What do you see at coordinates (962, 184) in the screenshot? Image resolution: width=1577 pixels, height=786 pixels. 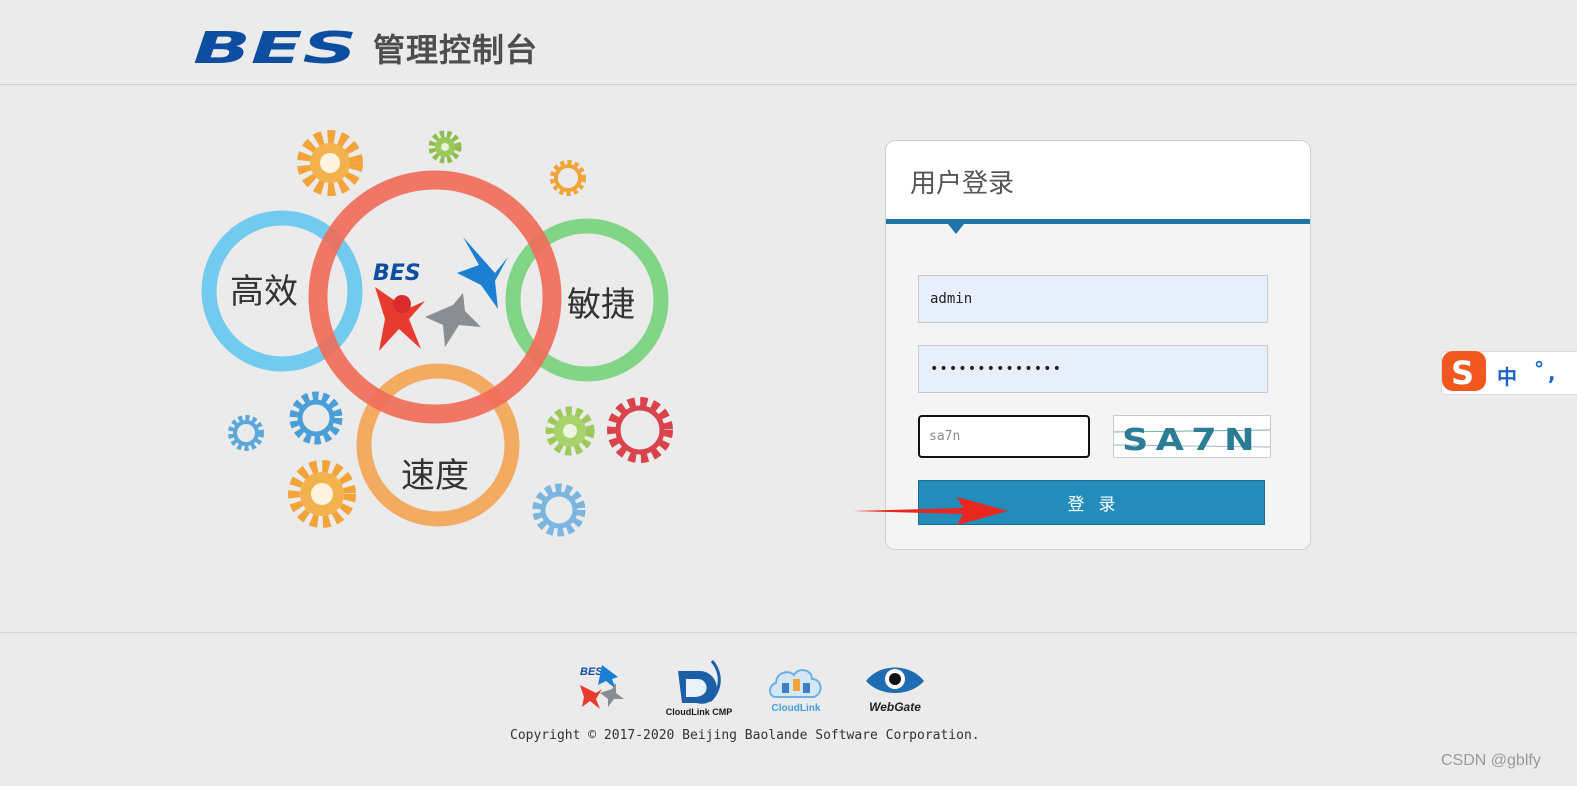 I see `login-title: 用户登录` at bounding box center [962, 184].